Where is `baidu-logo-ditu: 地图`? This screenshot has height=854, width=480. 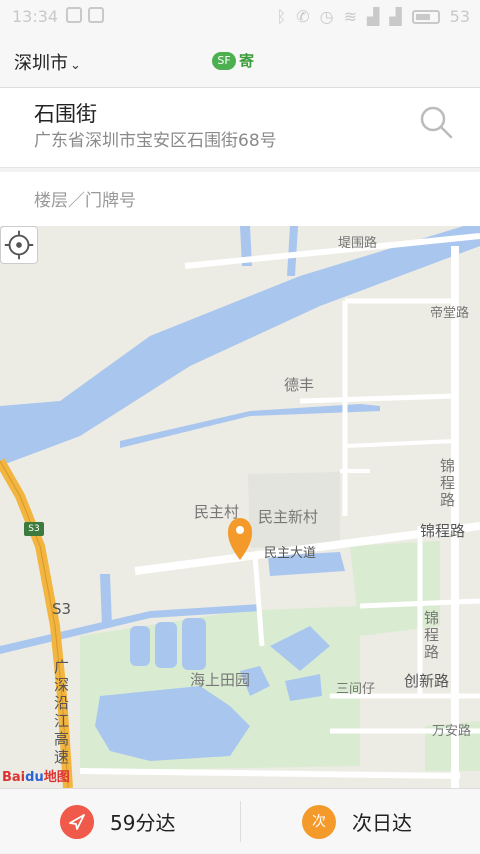
baidu-logo-ditu: 地图 is located at coordinates (56, 777).